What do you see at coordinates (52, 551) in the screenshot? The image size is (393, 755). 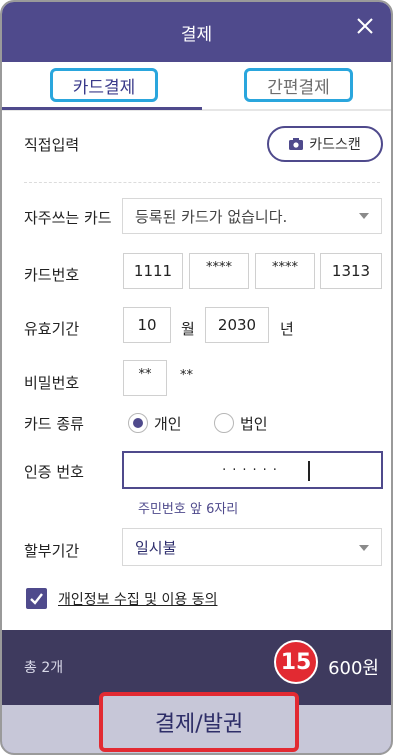 I see `installment-label: 할부기간` at bounding box center [52, 551].